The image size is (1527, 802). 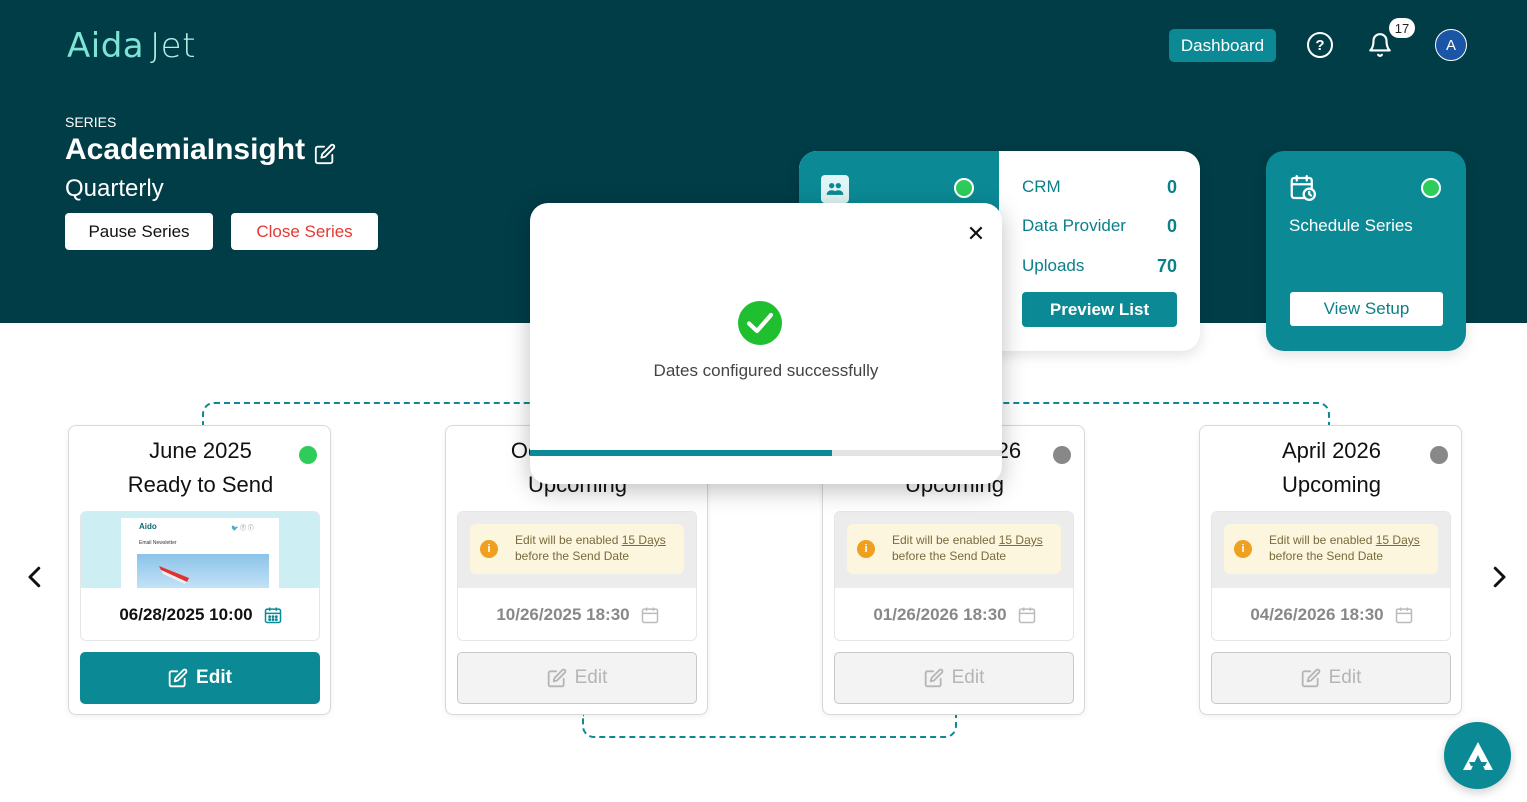 What do you see at coordinates (304, 231) in the screenshot?
I see `close-series-button: Close Series` at bounding box center [304, 231].